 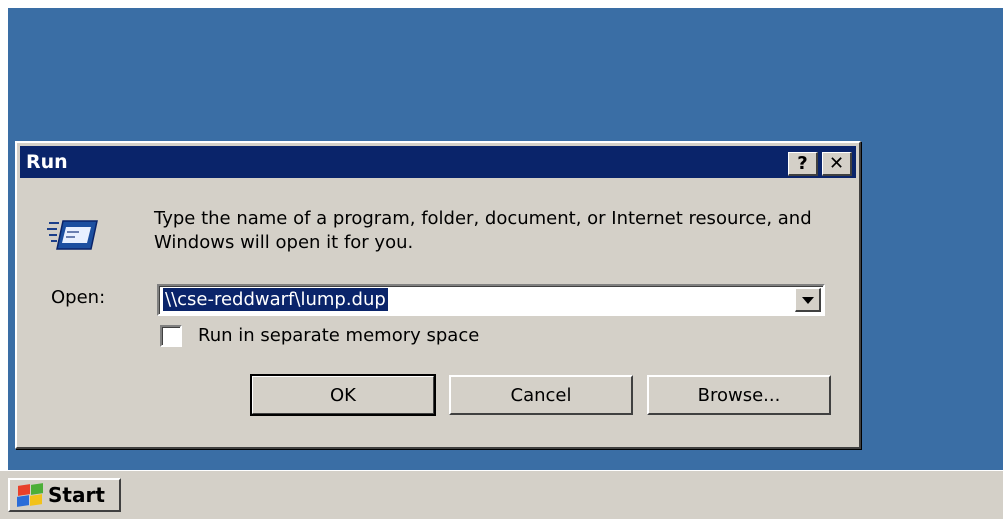 I want to click on windows-flag-icon, so click(x=29, y=495).